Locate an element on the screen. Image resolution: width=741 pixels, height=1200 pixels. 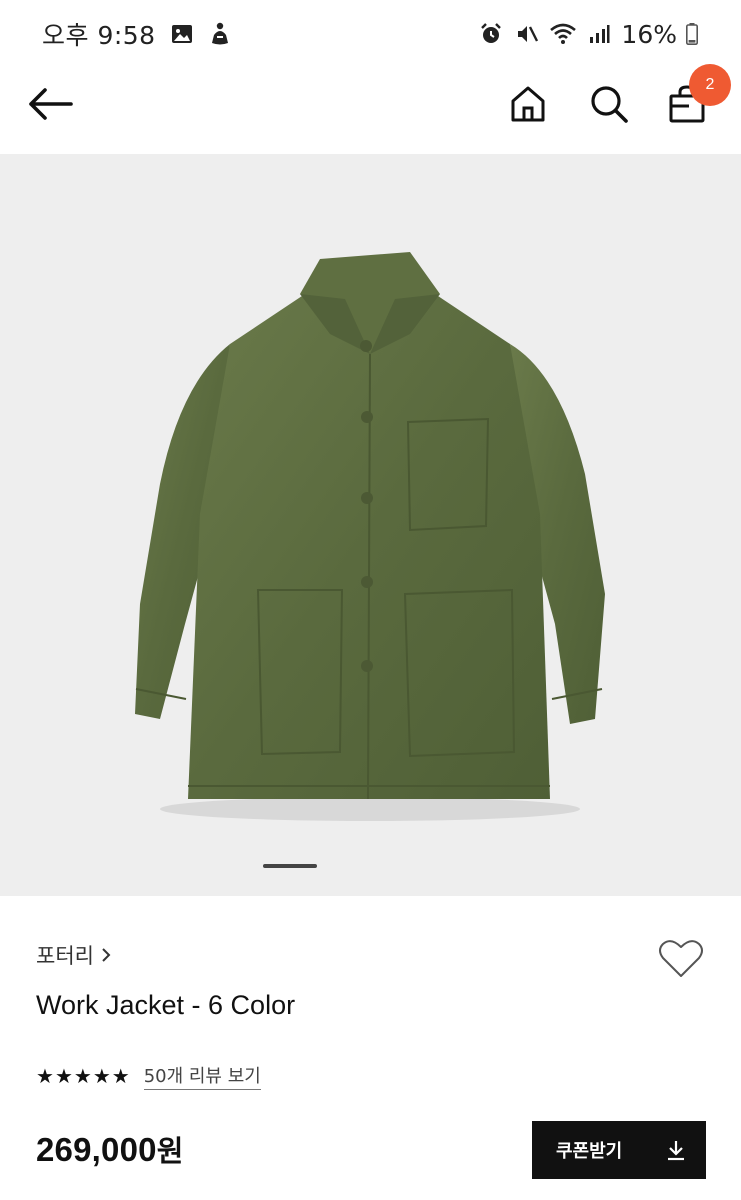
back-button is located at coordinates (50, 104).